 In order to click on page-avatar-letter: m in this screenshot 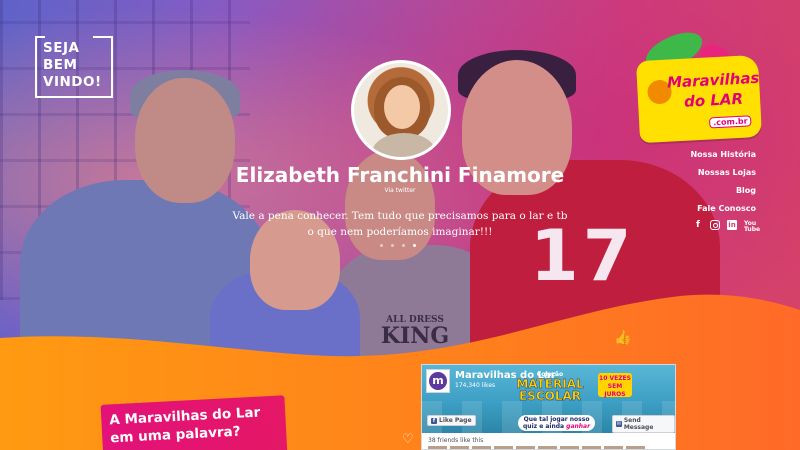, I will do `click(438, 381)`.